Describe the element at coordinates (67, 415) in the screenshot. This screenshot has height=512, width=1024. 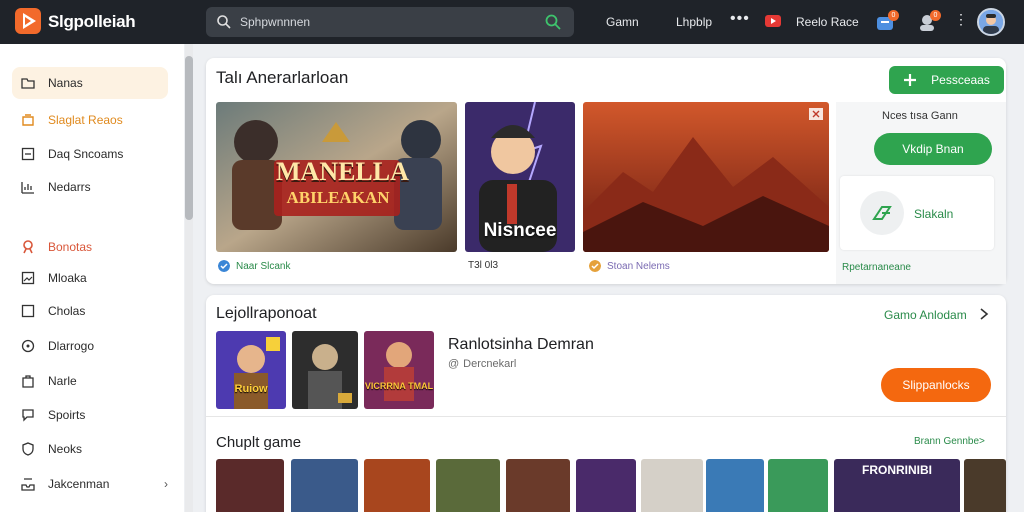
I see `sidebar-item-label: Spoirts` at that location.